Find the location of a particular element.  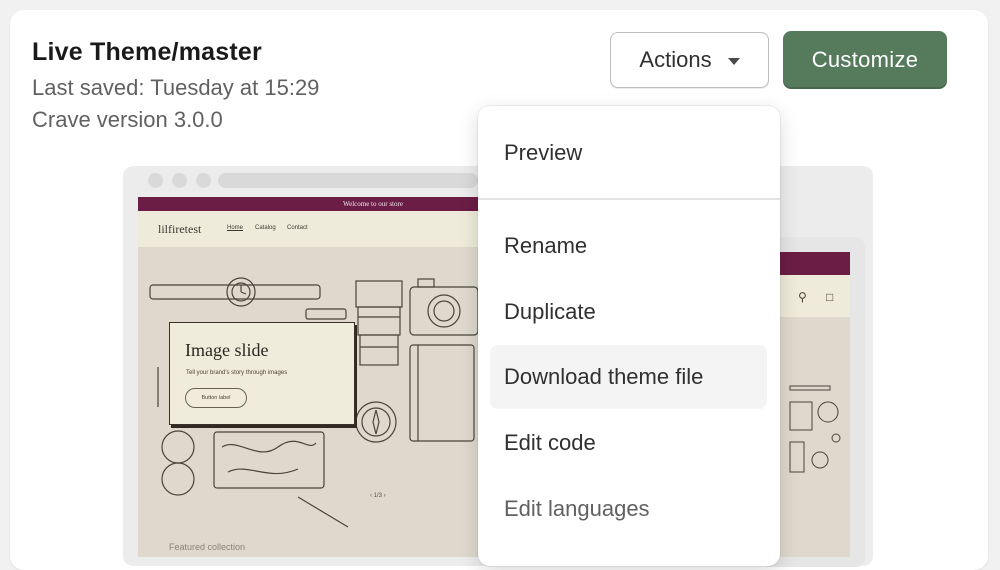

cart-icon: □ is located at coordinates (830, 297).